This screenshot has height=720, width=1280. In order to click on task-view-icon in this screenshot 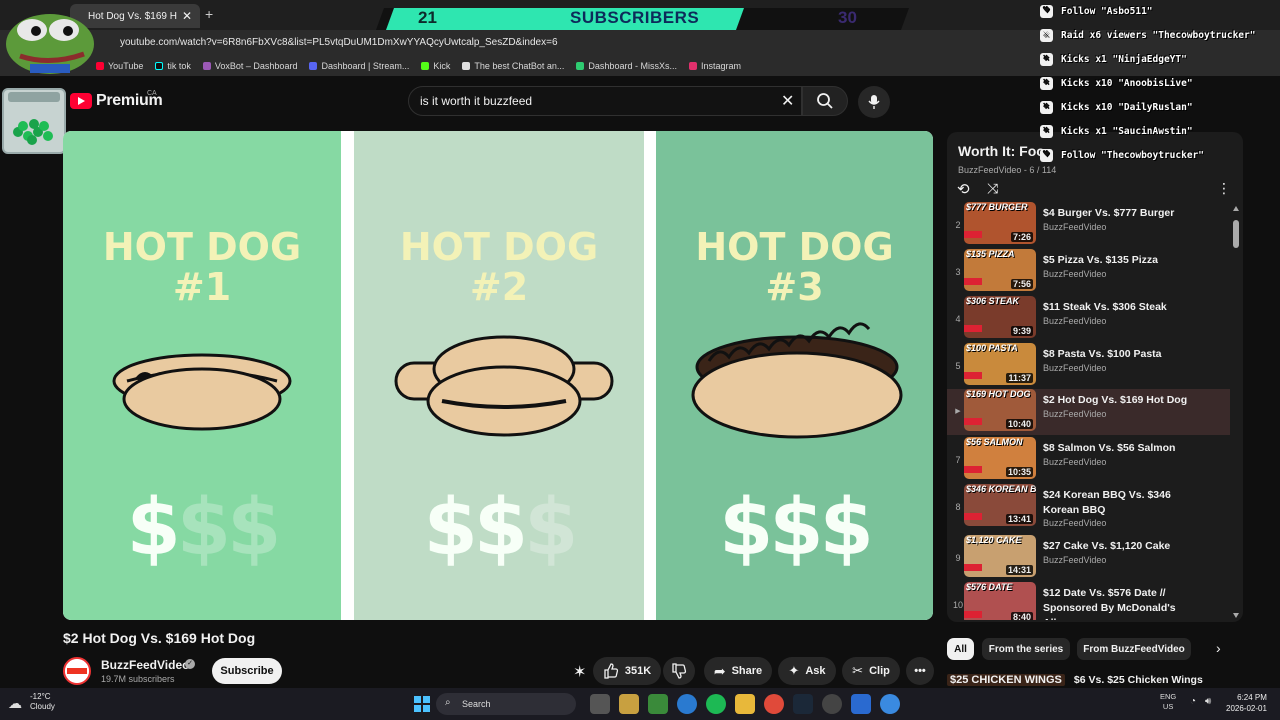, I will do `click(600, 704)`.